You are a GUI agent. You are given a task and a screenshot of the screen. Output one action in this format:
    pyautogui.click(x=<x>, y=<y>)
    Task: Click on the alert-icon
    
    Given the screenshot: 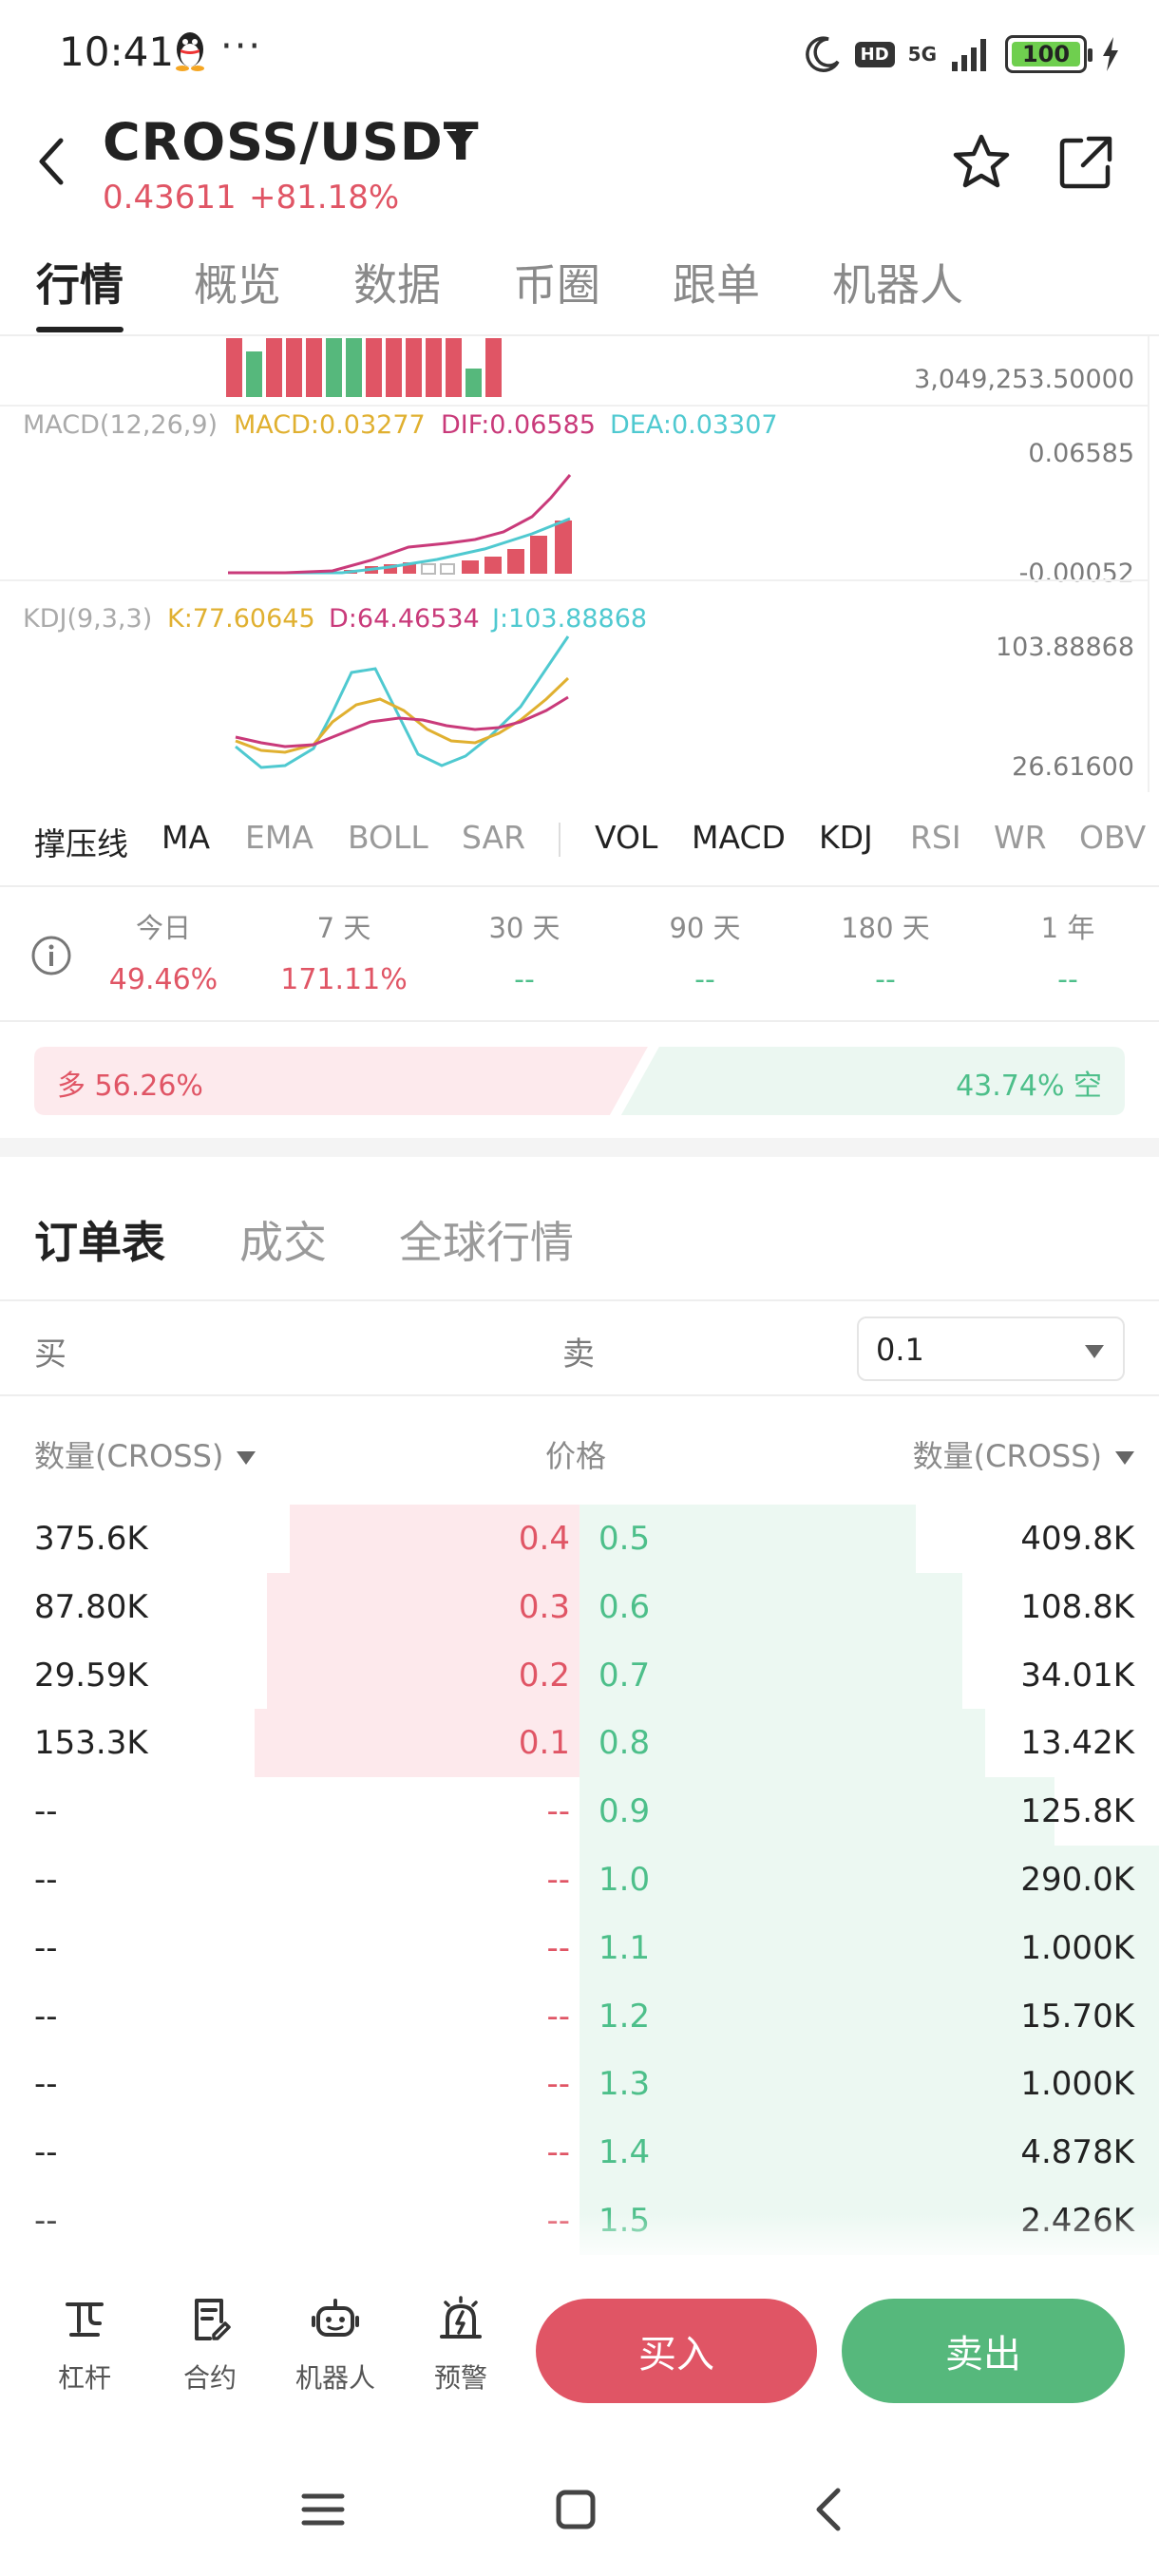 What is the action you would take?
    pyautogui.click(x=461, y=2317)
    